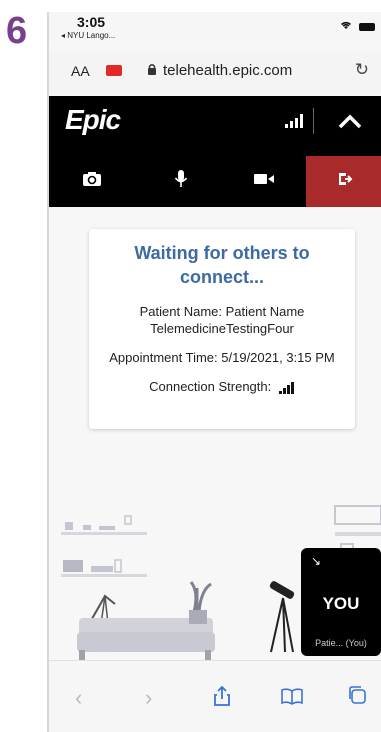  I want to click on connection-strength: Connection Strength:, so click(222, 386).